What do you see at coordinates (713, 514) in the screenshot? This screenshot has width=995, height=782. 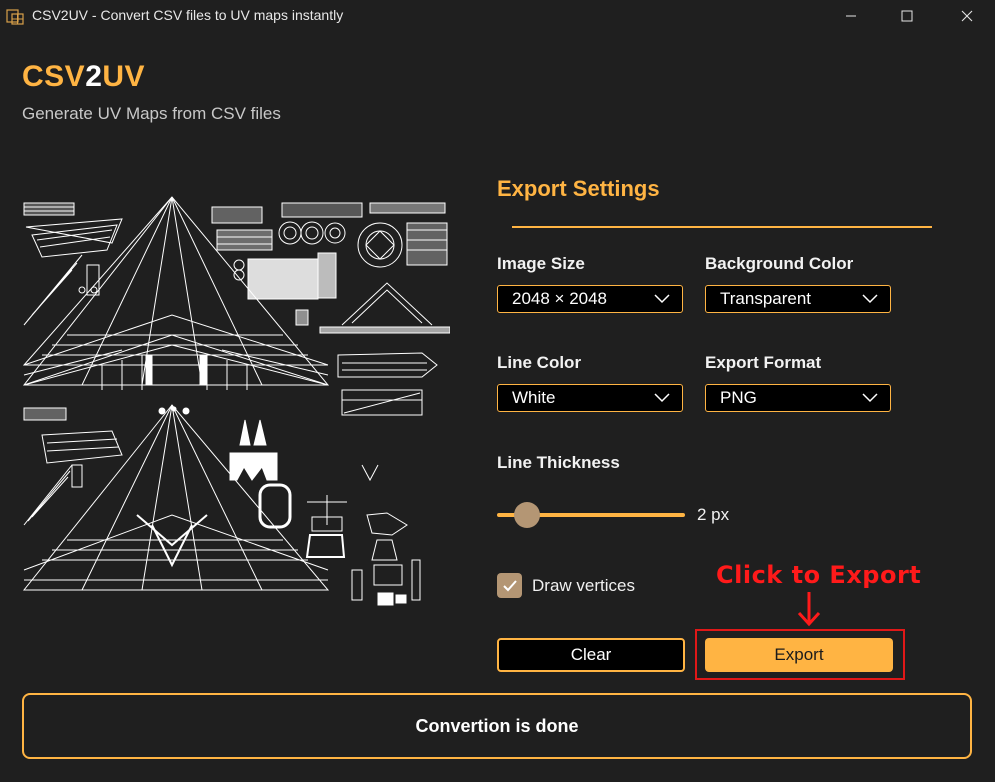 I see `line-thickness-value: 2 px` at bounding box center [713, 514].